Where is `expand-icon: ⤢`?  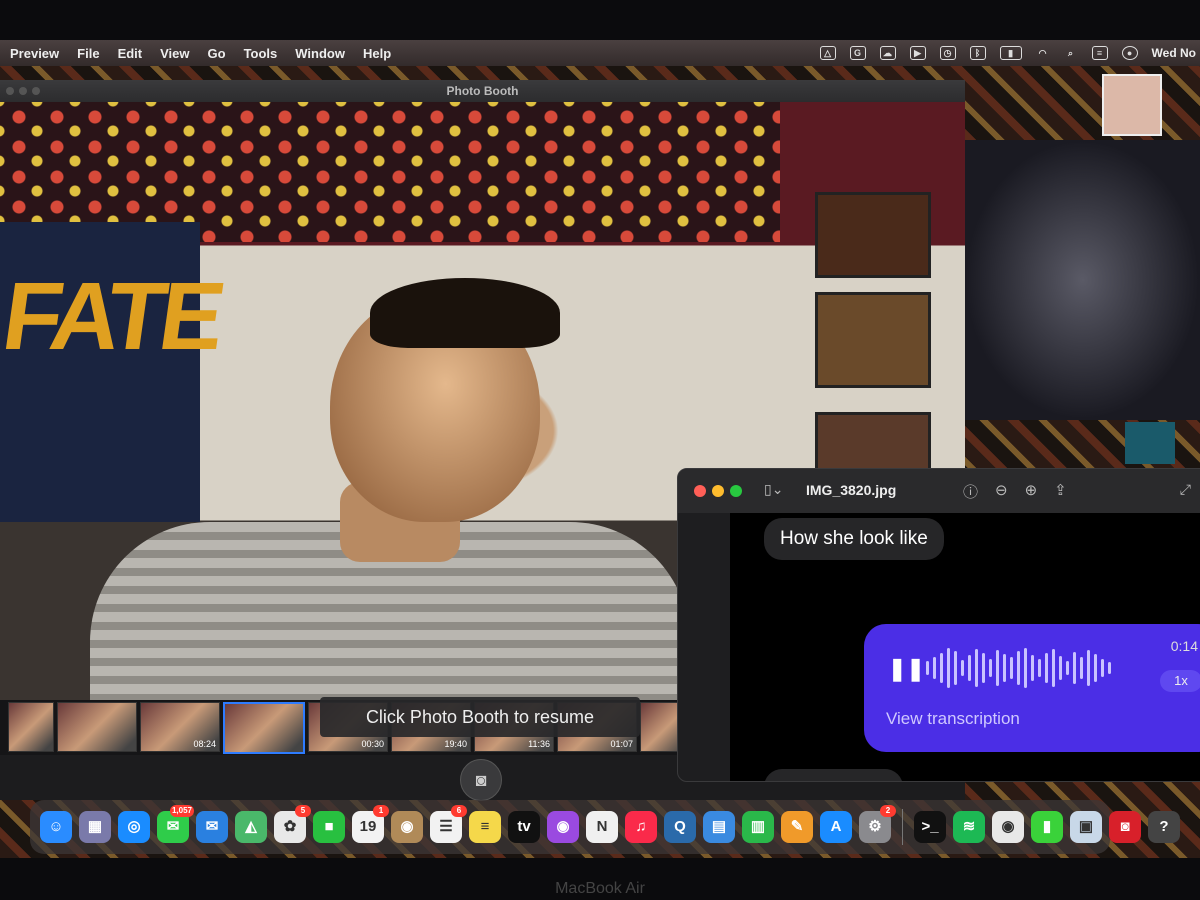 expand-icon: ⤢ is located at coordinates (1185, 489).